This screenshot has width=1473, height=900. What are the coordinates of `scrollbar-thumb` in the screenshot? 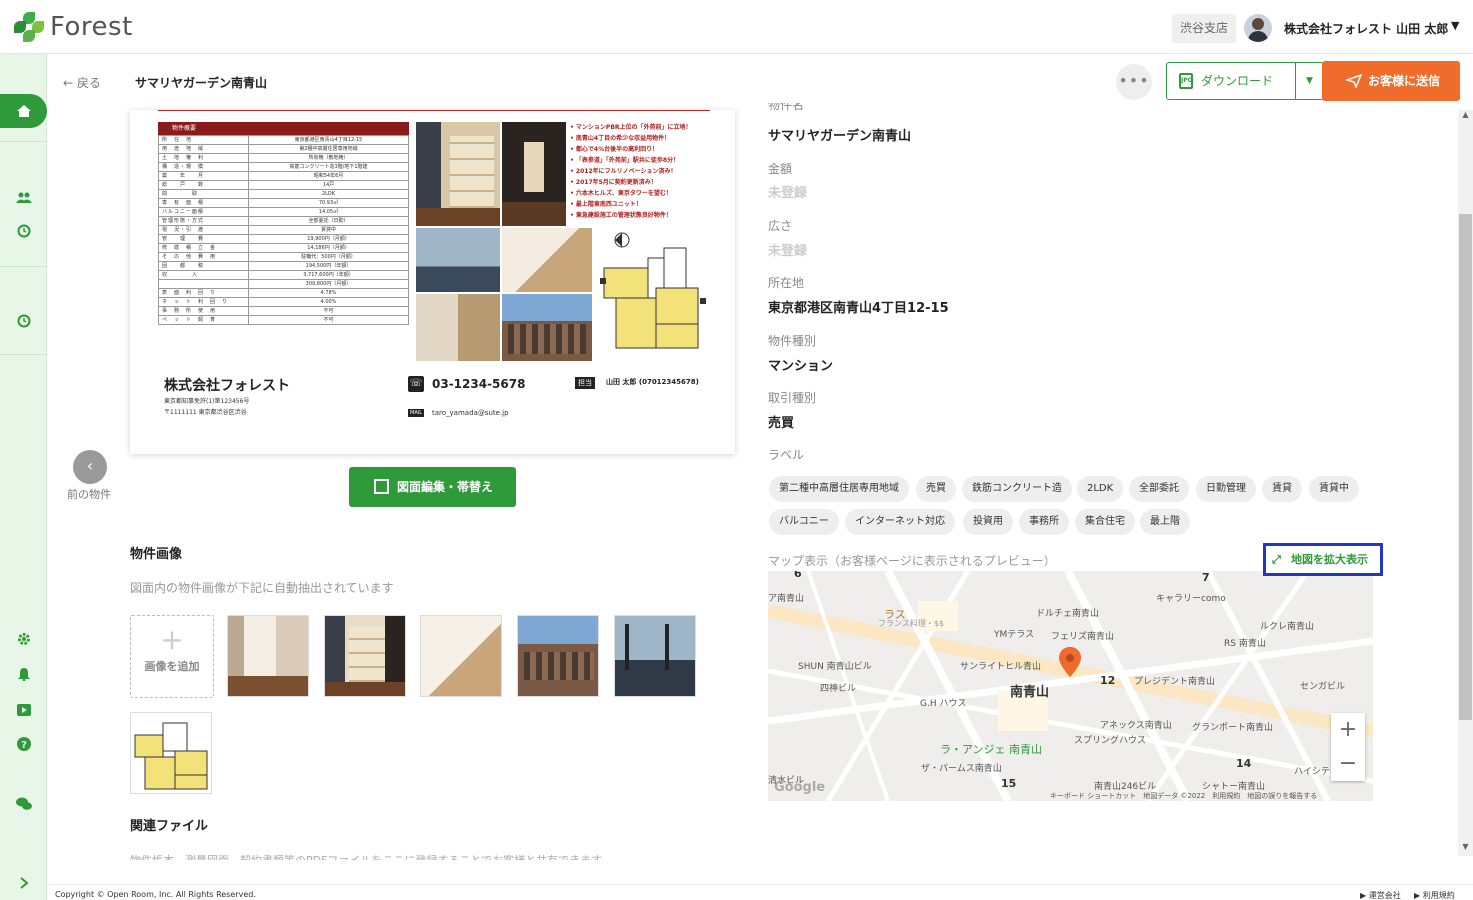 It's located at (1465, 467).